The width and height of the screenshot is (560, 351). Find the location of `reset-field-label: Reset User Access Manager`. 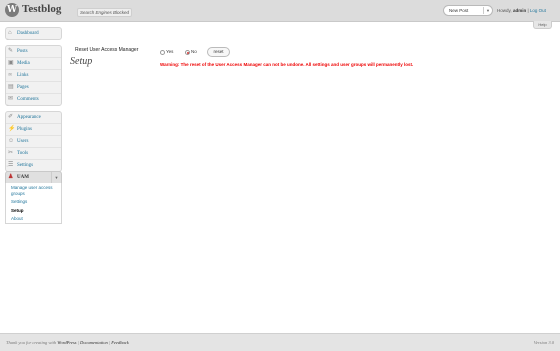

reset-field-label: Reset User Access Manager is located at coordinates (107, 50).